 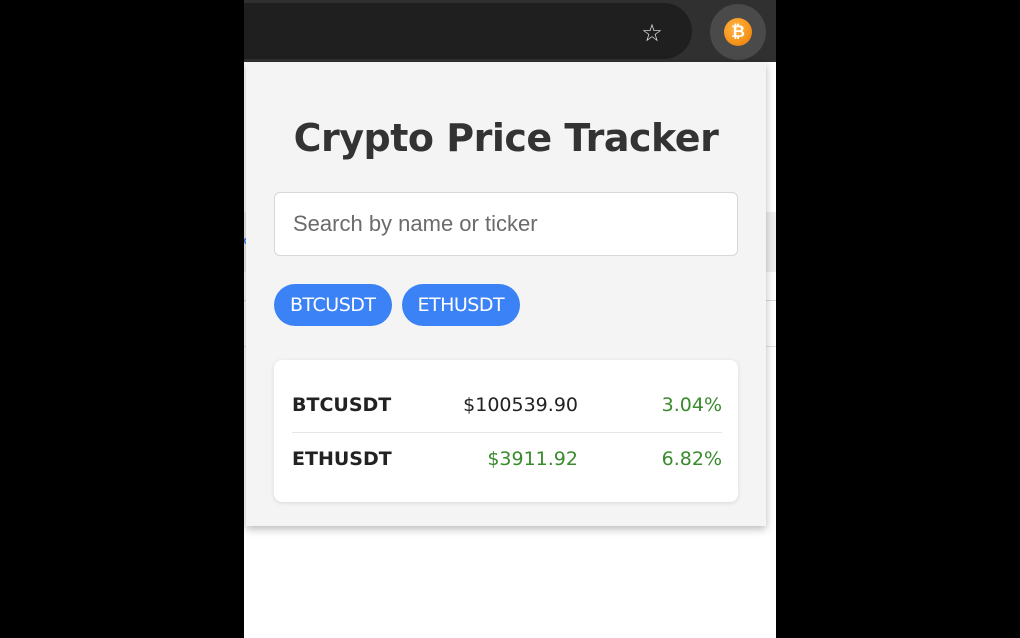 I want to click on price-row: BTCUSDT $100539.90 3.04%, so click(x=507, y=405).